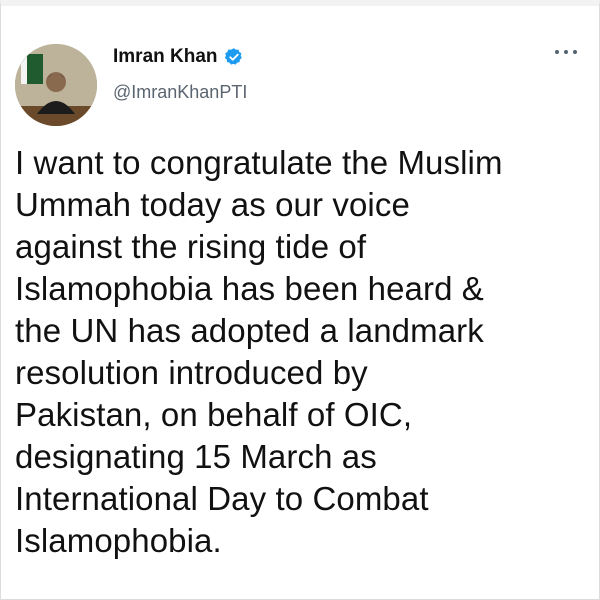  I want to click on author-name-row: Imran Khan, so click(178, 57).